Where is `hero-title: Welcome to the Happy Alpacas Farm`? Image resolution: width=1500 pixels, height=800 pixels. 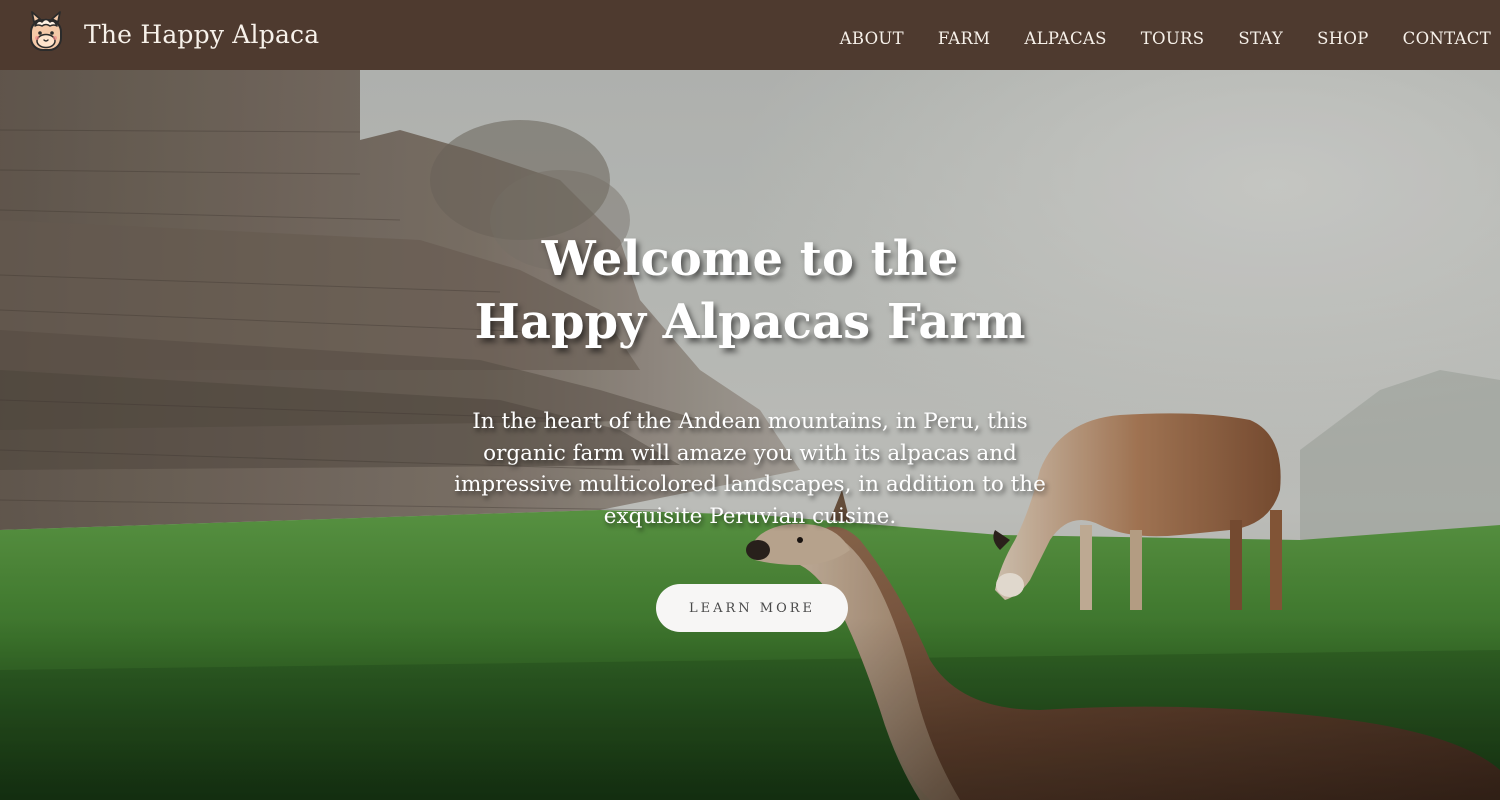 hero-title: Welcome to the Happy Alpacas Farm is located at coordinates (750, 291).